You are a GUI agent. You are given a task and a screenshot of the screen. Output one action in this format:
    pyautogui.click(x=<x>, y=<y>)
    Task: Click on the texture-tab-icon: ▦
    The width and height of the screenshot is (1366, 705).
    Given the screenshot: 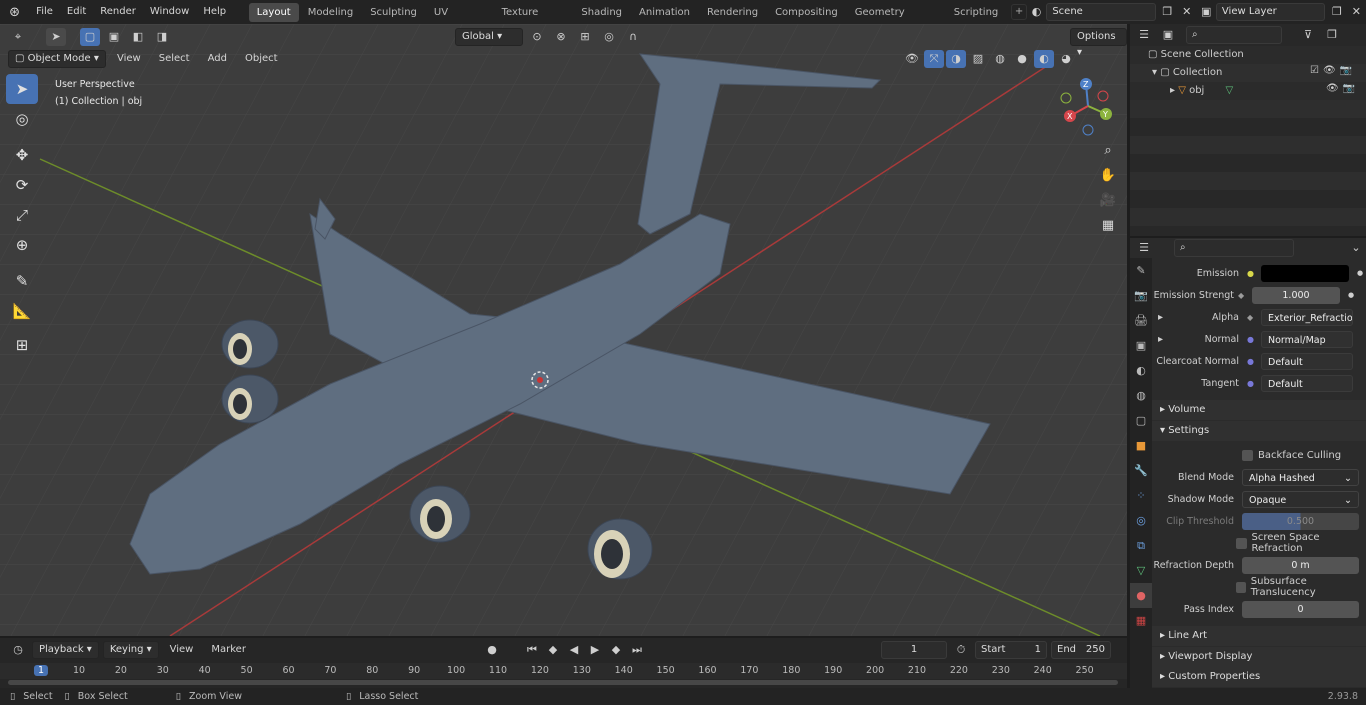 What is the action you would take?
    pyautogui.click(x=1141, y=620)
    